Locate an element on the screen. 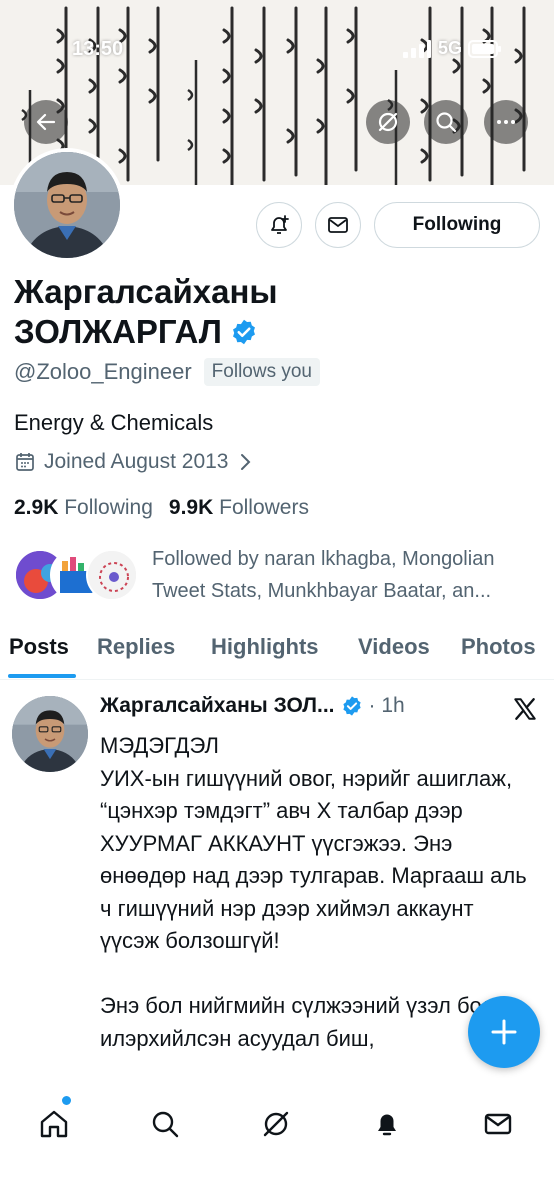 Image resolution: width=554 pixels, height=1200 pixels. following-stat: 2.9K Following is located at coordinates (83, 508).